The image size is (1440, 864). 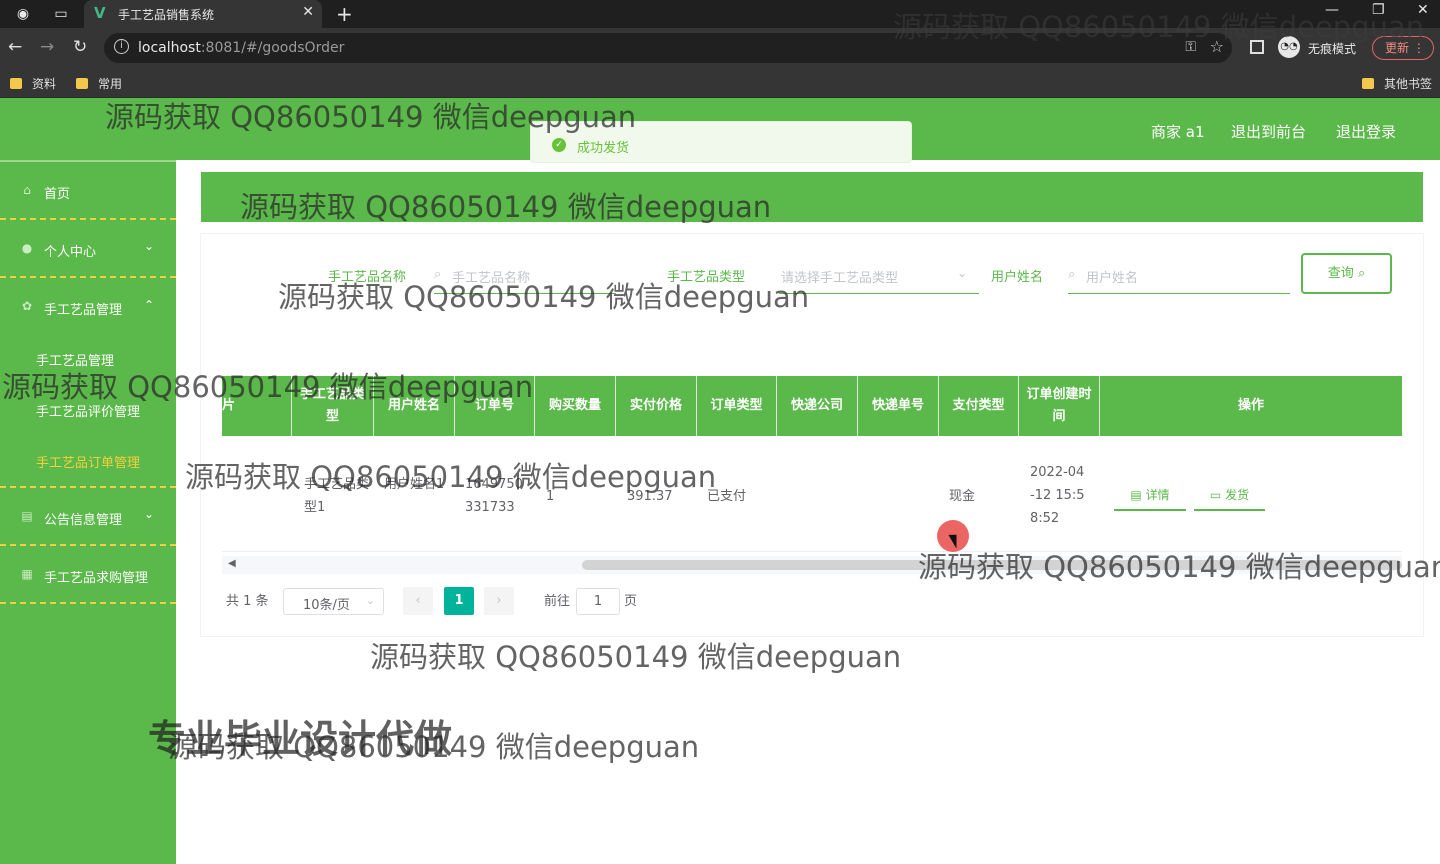 What do you see at coordinates (962, 496) in the screenshot?
I see `cell-pay-type: 现金` at bounding box center [962, 496].